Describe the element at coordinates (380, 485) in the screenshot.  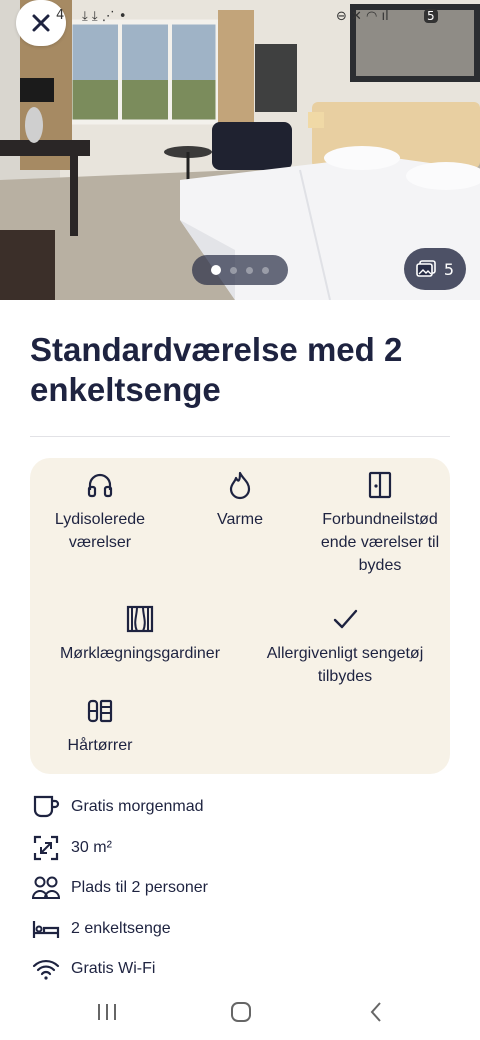
I see `connecting-door-icon` at that location.